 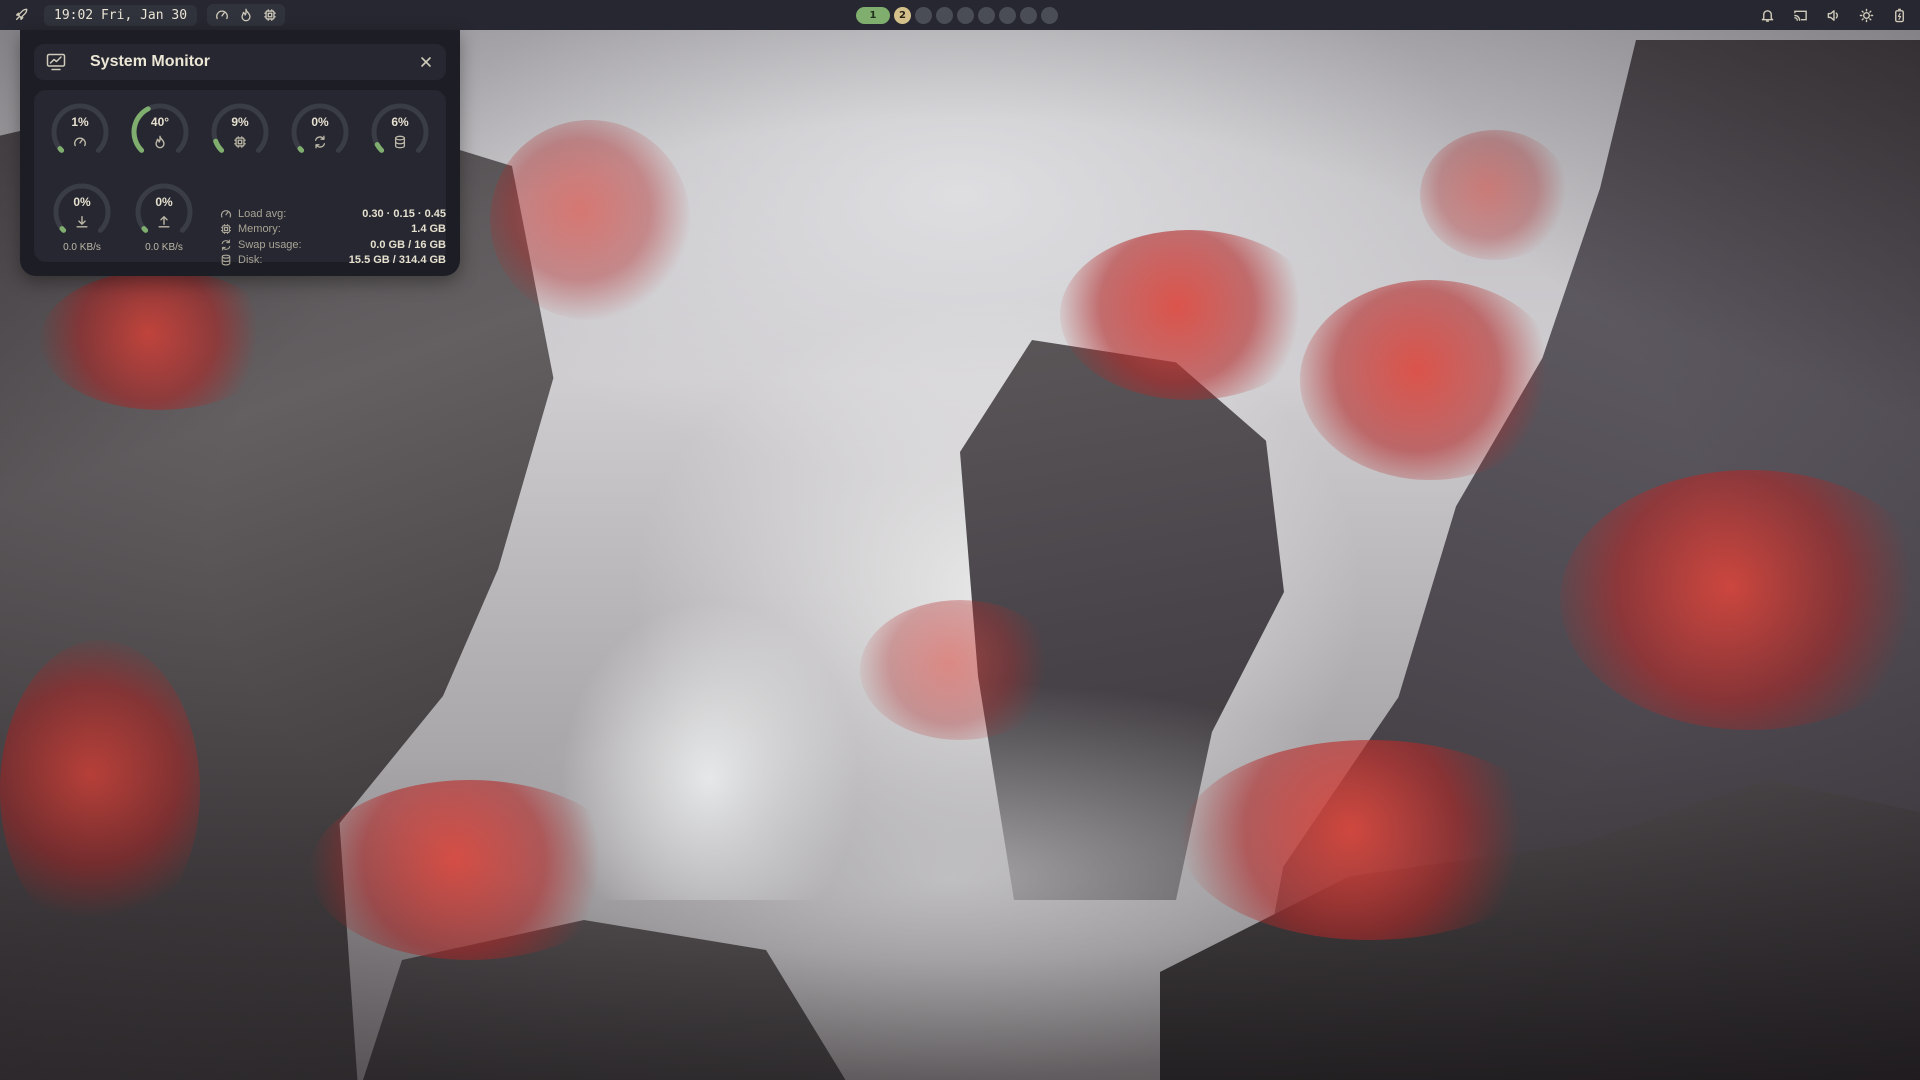 I want to click on cpu-gauge-ring, so click(x=80, y=128).